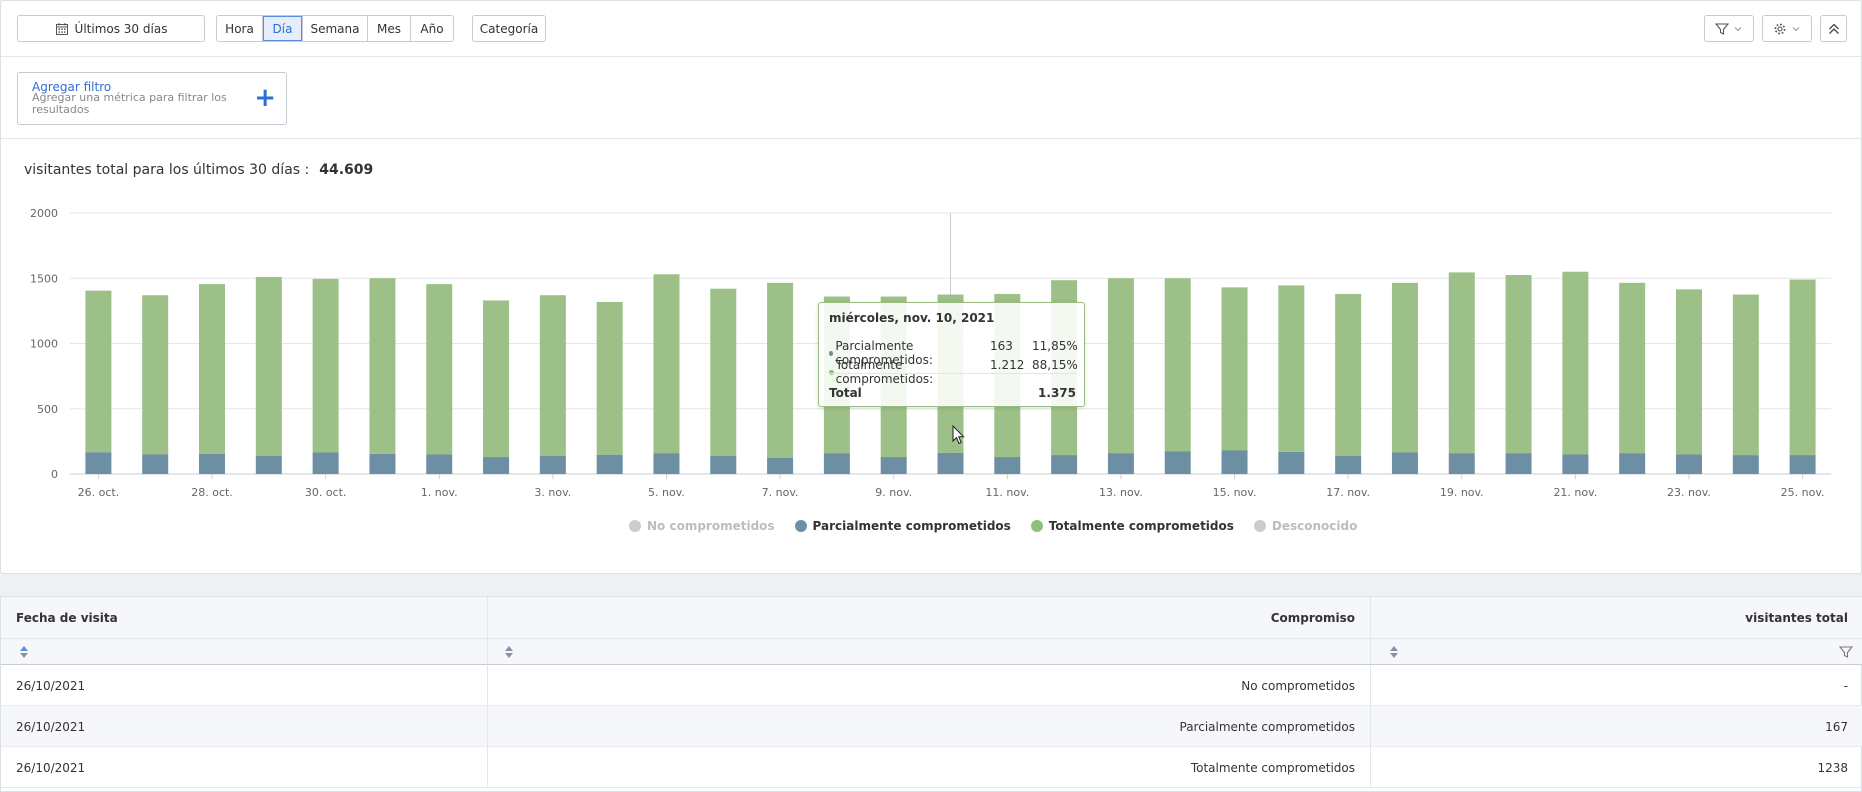 This screenshot has width=1862, height=792. Describe the element at coordinates (552, 492) in the screenshot. I see `x-tick-label: 3. nov.` at that location.